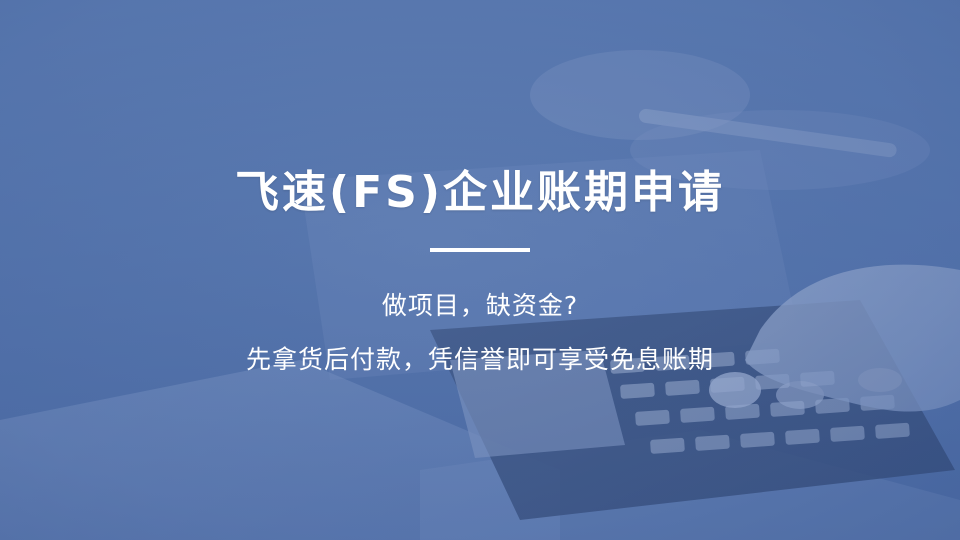 Image resolution: width=960 pixels, height=540 pixels. What do you see at coordinates (480, 192) in the screenshot?
I see `banner-title: 飞速(FS)企业账期申请` at bounding box center [480, 192].